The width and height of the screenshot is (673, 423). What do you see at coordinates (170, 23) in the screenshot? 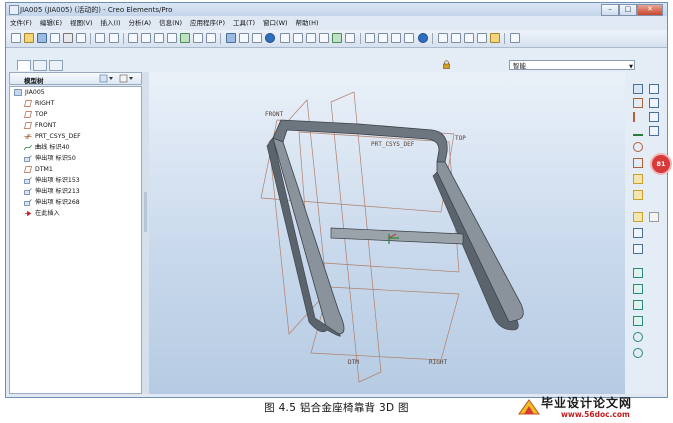
I see `menu-info: 信息(N)` at bounding box center [170, 23].